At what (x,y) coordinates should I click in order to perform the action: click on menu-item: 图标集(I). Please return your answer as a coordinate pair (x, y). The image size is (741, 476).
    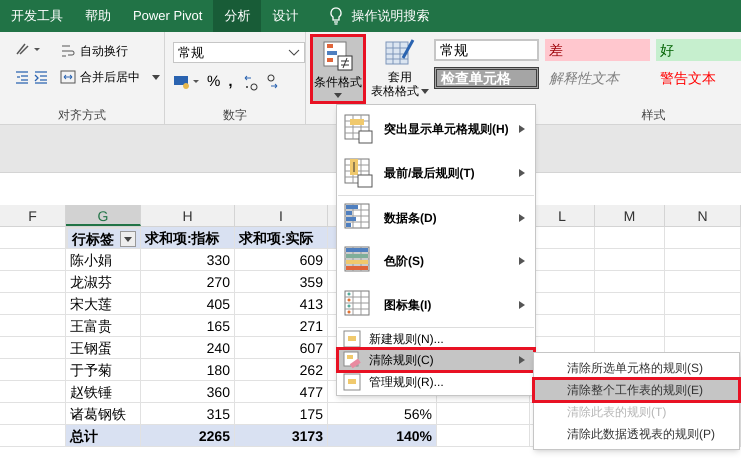
    Looking at the image, I should click on (436, 305).